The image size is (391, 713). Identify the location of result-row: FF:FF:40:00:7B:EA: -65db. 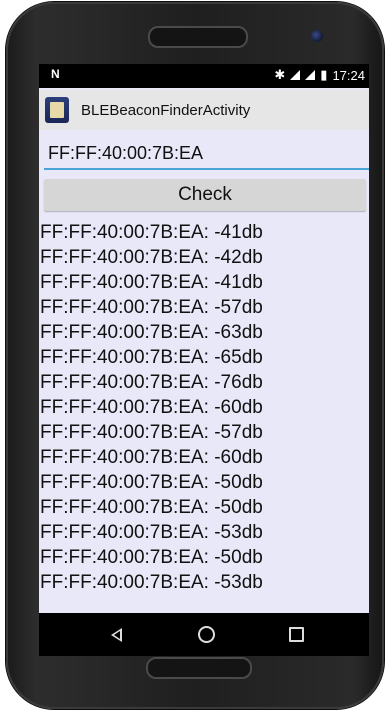
(151, 357).